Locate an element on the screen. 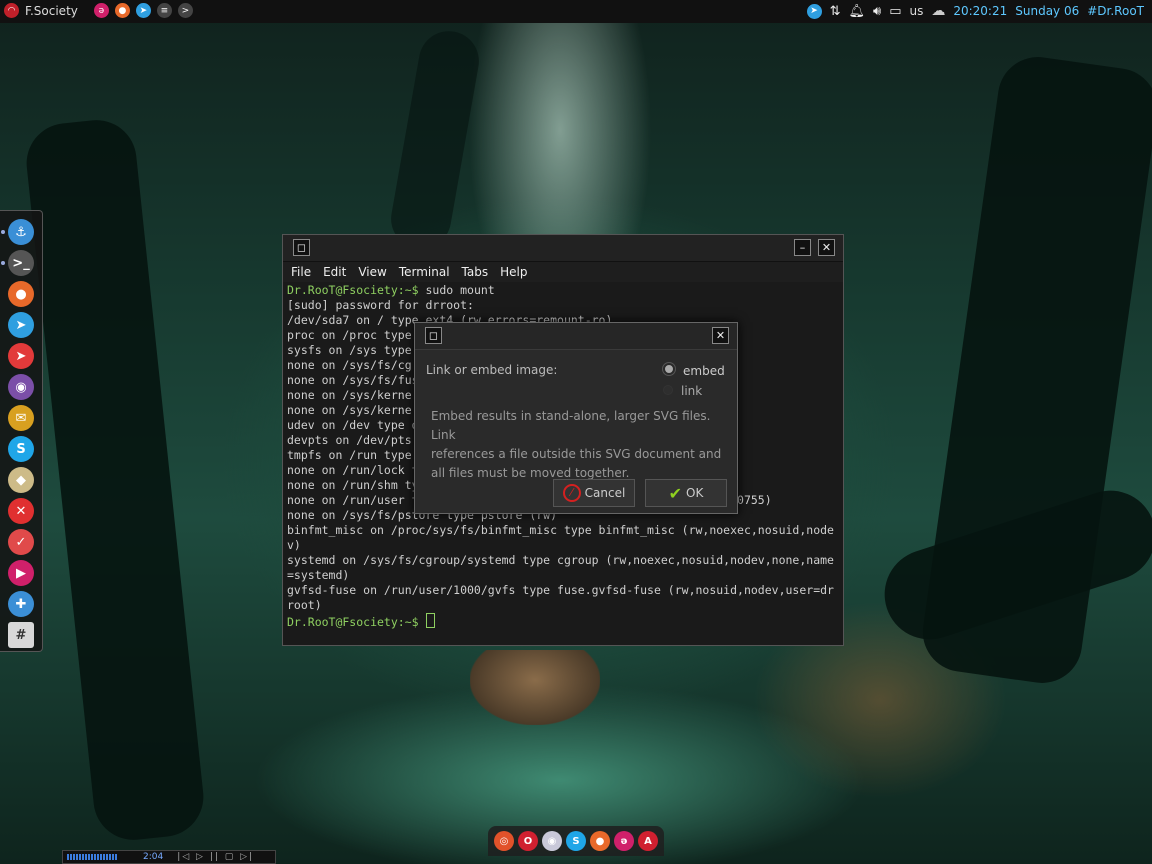  close-button: ✕ is located at coordinates (826, 247).